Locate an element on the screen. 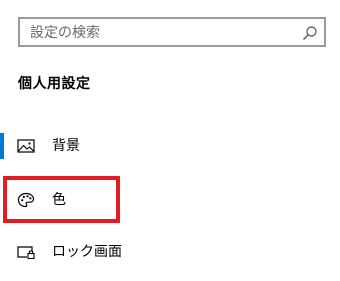 The height and width of the screenshot is (281, 340). selected-indicator is located at coordinates (2, 146).